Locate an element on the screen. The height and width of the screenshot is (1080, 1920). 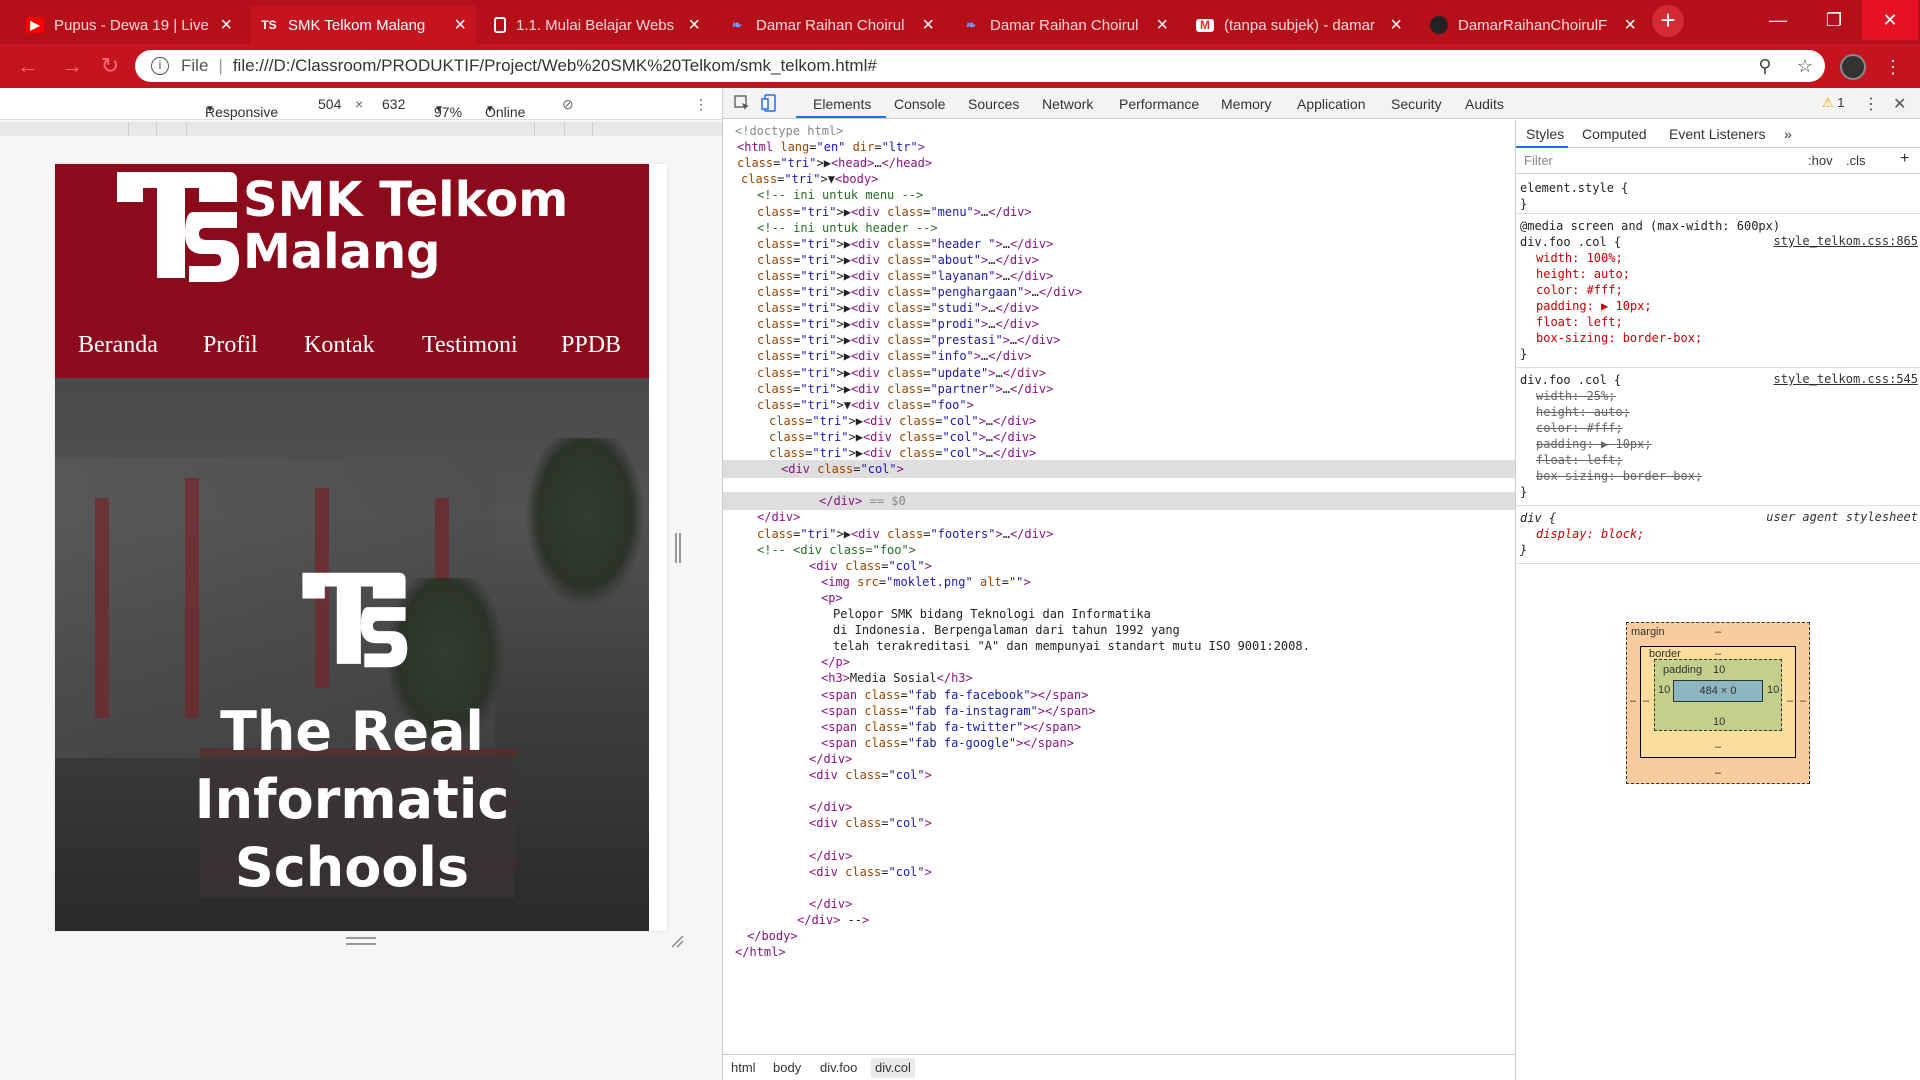
warning-badge: ⚠ 1 is located at coordinates (1833, 103).